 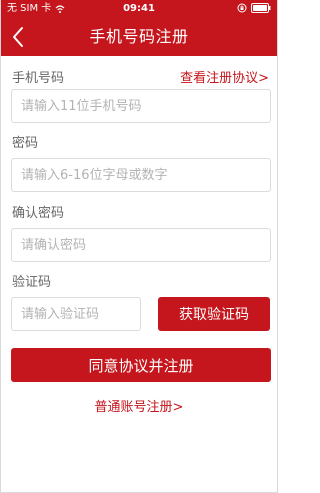 What do you see at coordinates (25, 143) in the screenshot?
I see `password-label: 密码` at bounding box center [25, 143].